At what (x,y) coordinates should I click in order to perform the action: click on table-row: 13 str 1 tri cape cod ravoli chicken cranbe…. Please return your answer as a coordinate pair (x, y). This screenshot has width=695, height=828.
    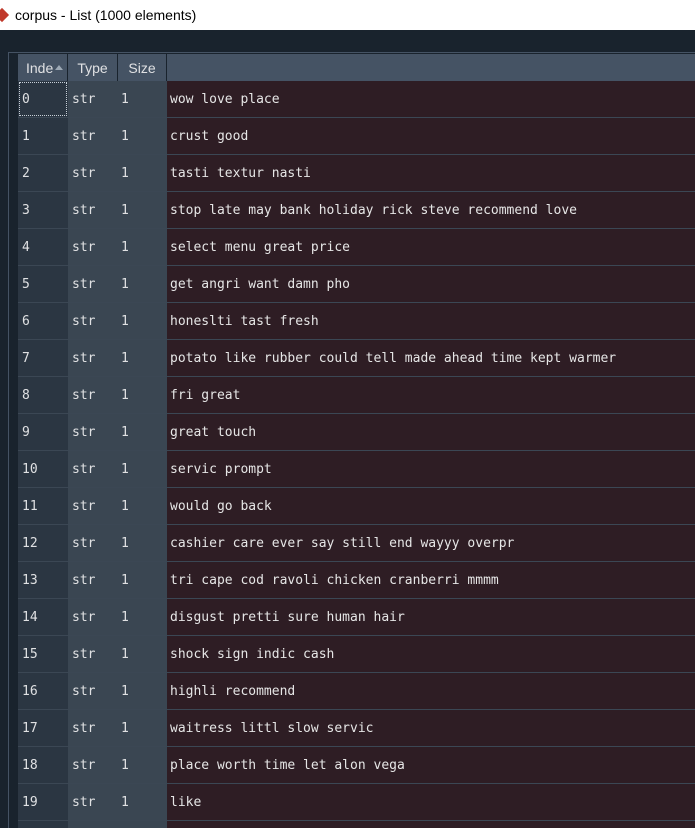
    Looking at the image, I should click on (356, 580).